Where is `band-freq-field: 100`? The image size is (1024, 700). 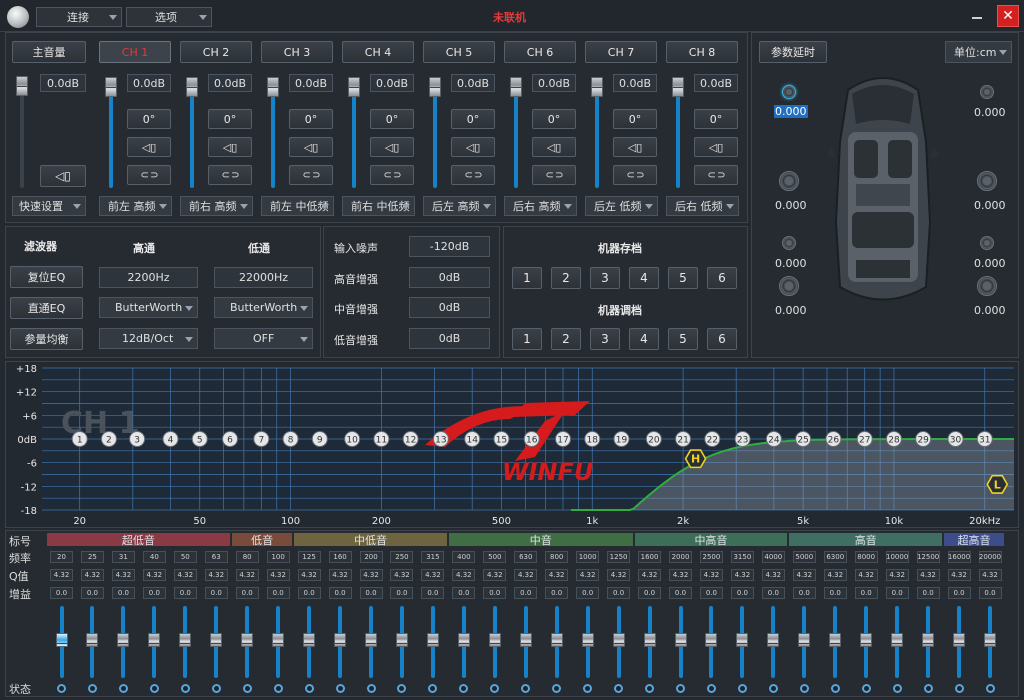
band-freq-field: 100 is located at coordinates (278, 557).